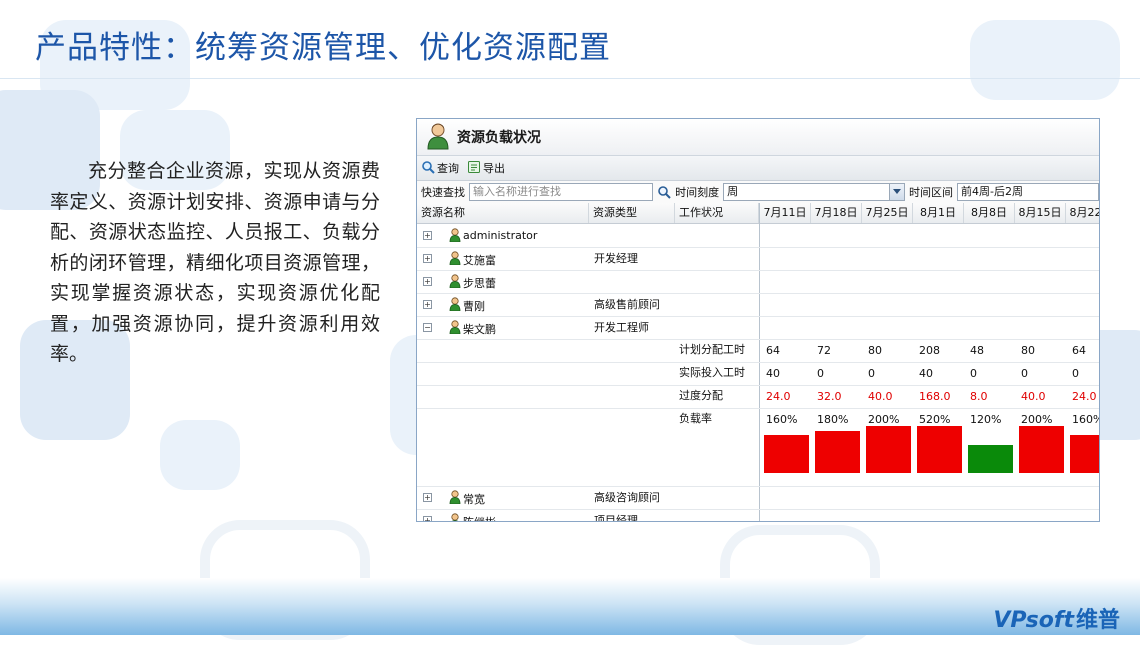 The height and width of the screenshot is (645, 1140). I want to click on resource-row: + 艾施富 开发经理, so click(758, 259).